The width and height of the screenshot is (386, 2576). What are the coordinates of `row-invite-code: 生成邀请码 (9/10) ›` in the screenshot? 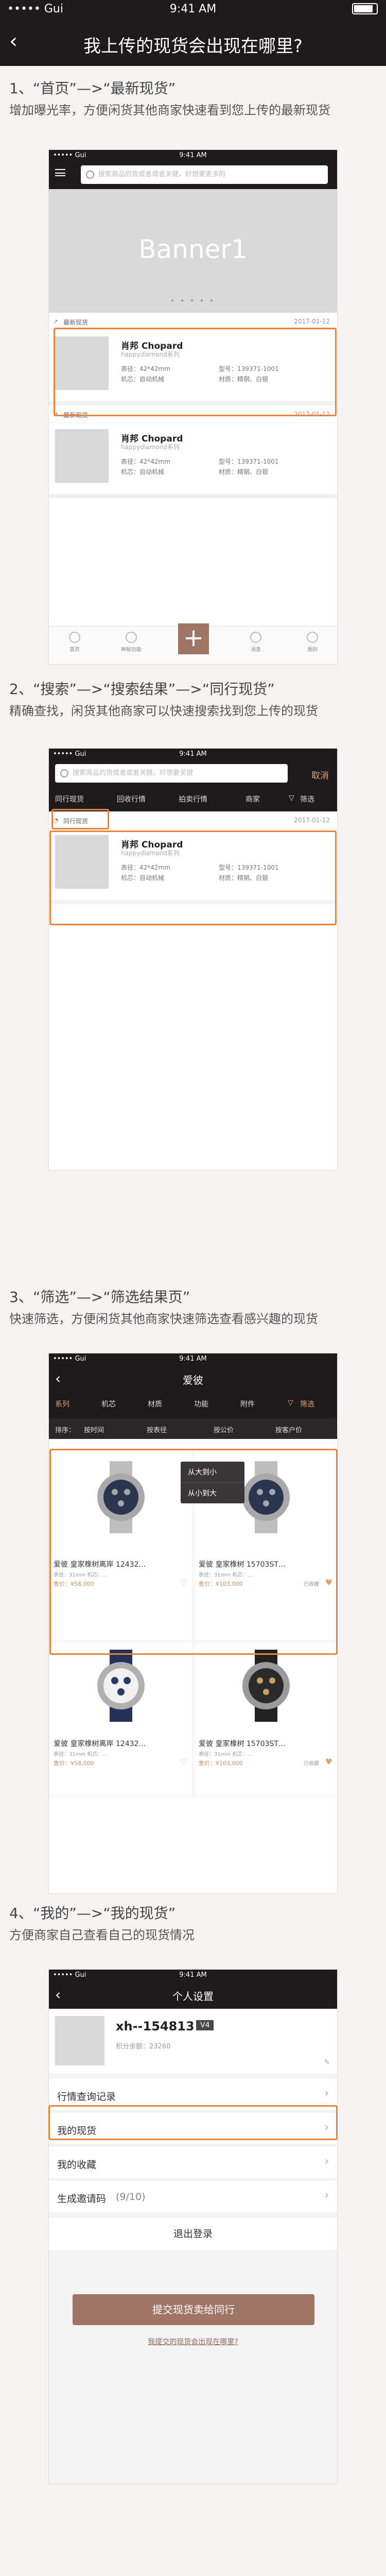 It's located at (193, 2197).